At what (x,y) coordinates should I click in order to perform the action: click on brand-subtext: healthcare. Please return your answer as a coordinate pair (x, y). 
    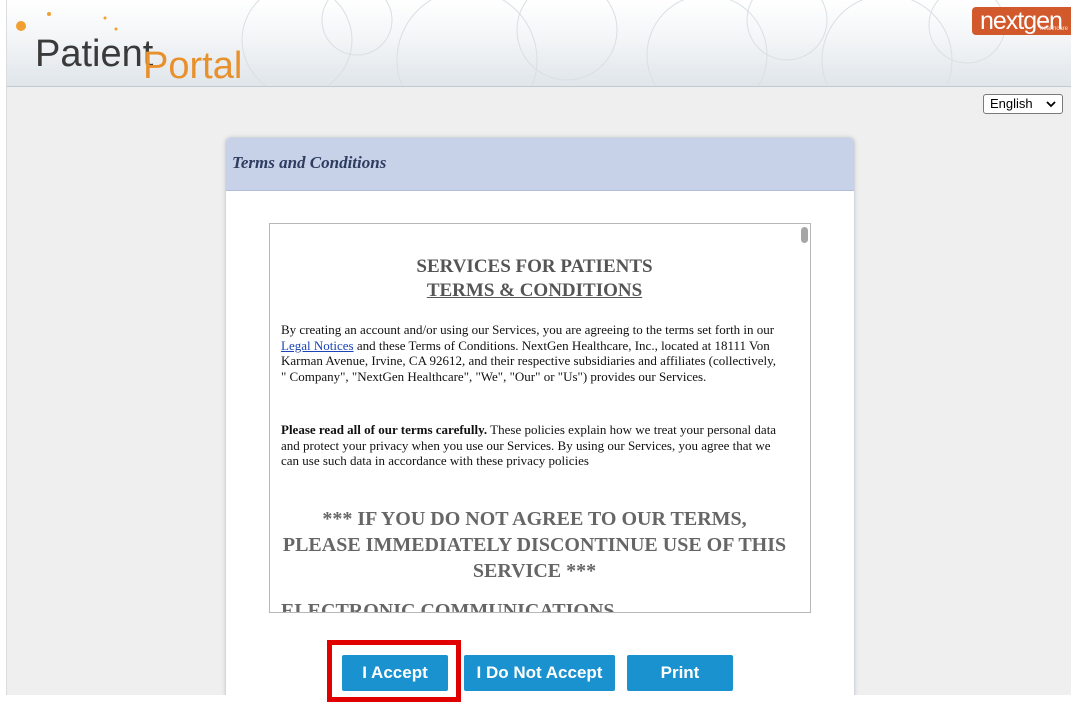
    Looking at the image, I should click on (1053, 29).